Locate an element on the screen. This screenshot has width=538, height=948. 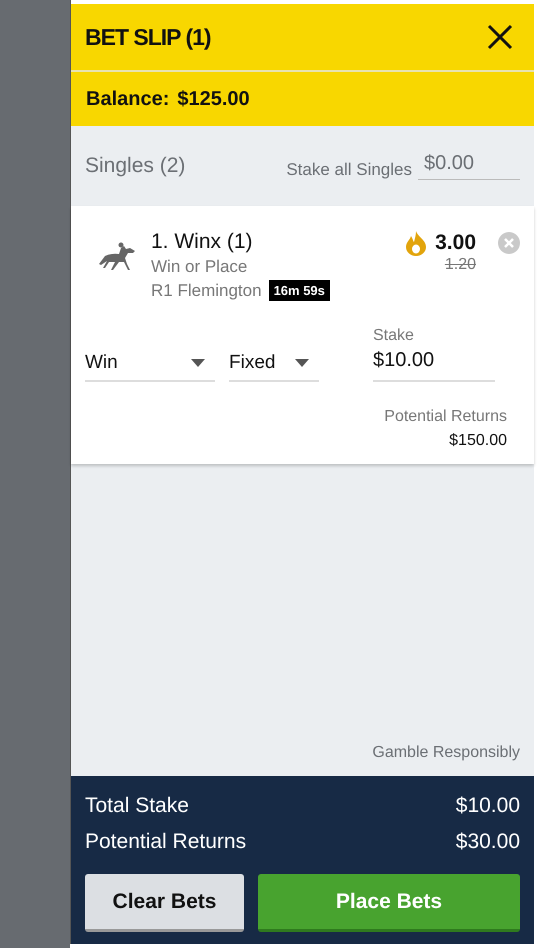
stake-all-field: $0.00 is located at coordinates (469, 166).